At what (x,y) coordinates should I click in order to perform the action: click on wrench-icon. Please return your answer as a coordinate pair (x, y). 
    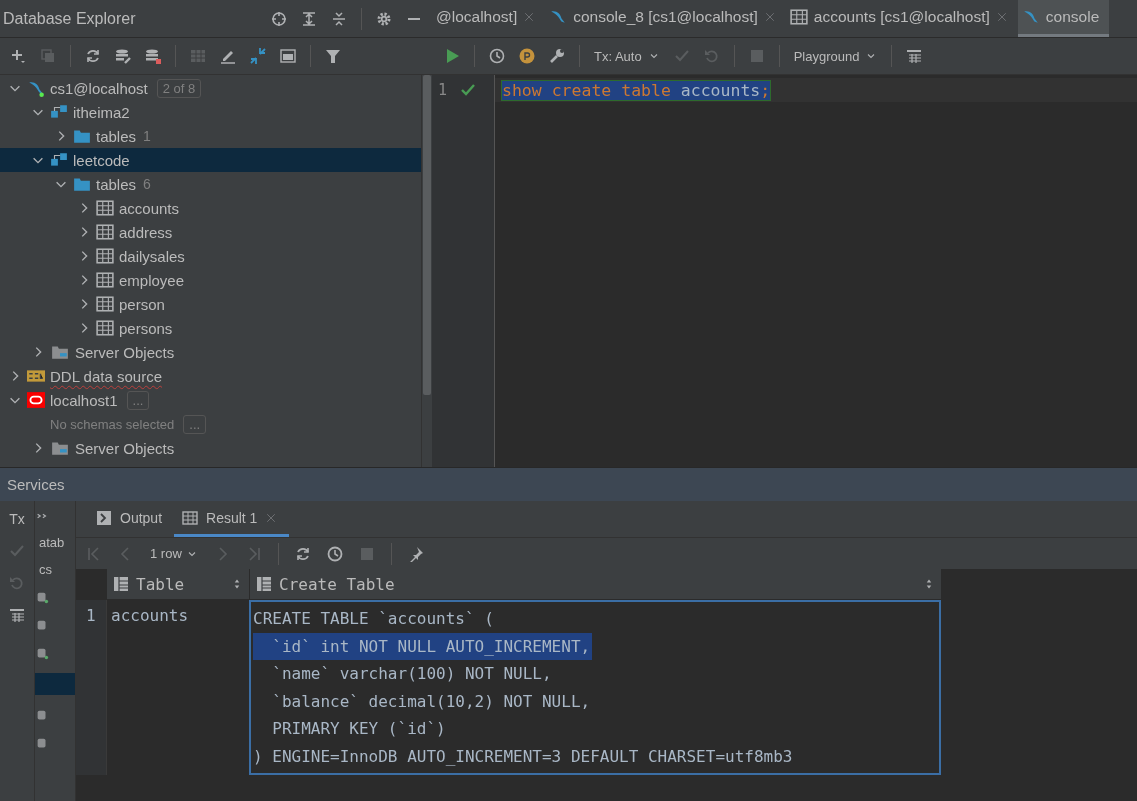
    Looking at the image, I should click on (557, 56).